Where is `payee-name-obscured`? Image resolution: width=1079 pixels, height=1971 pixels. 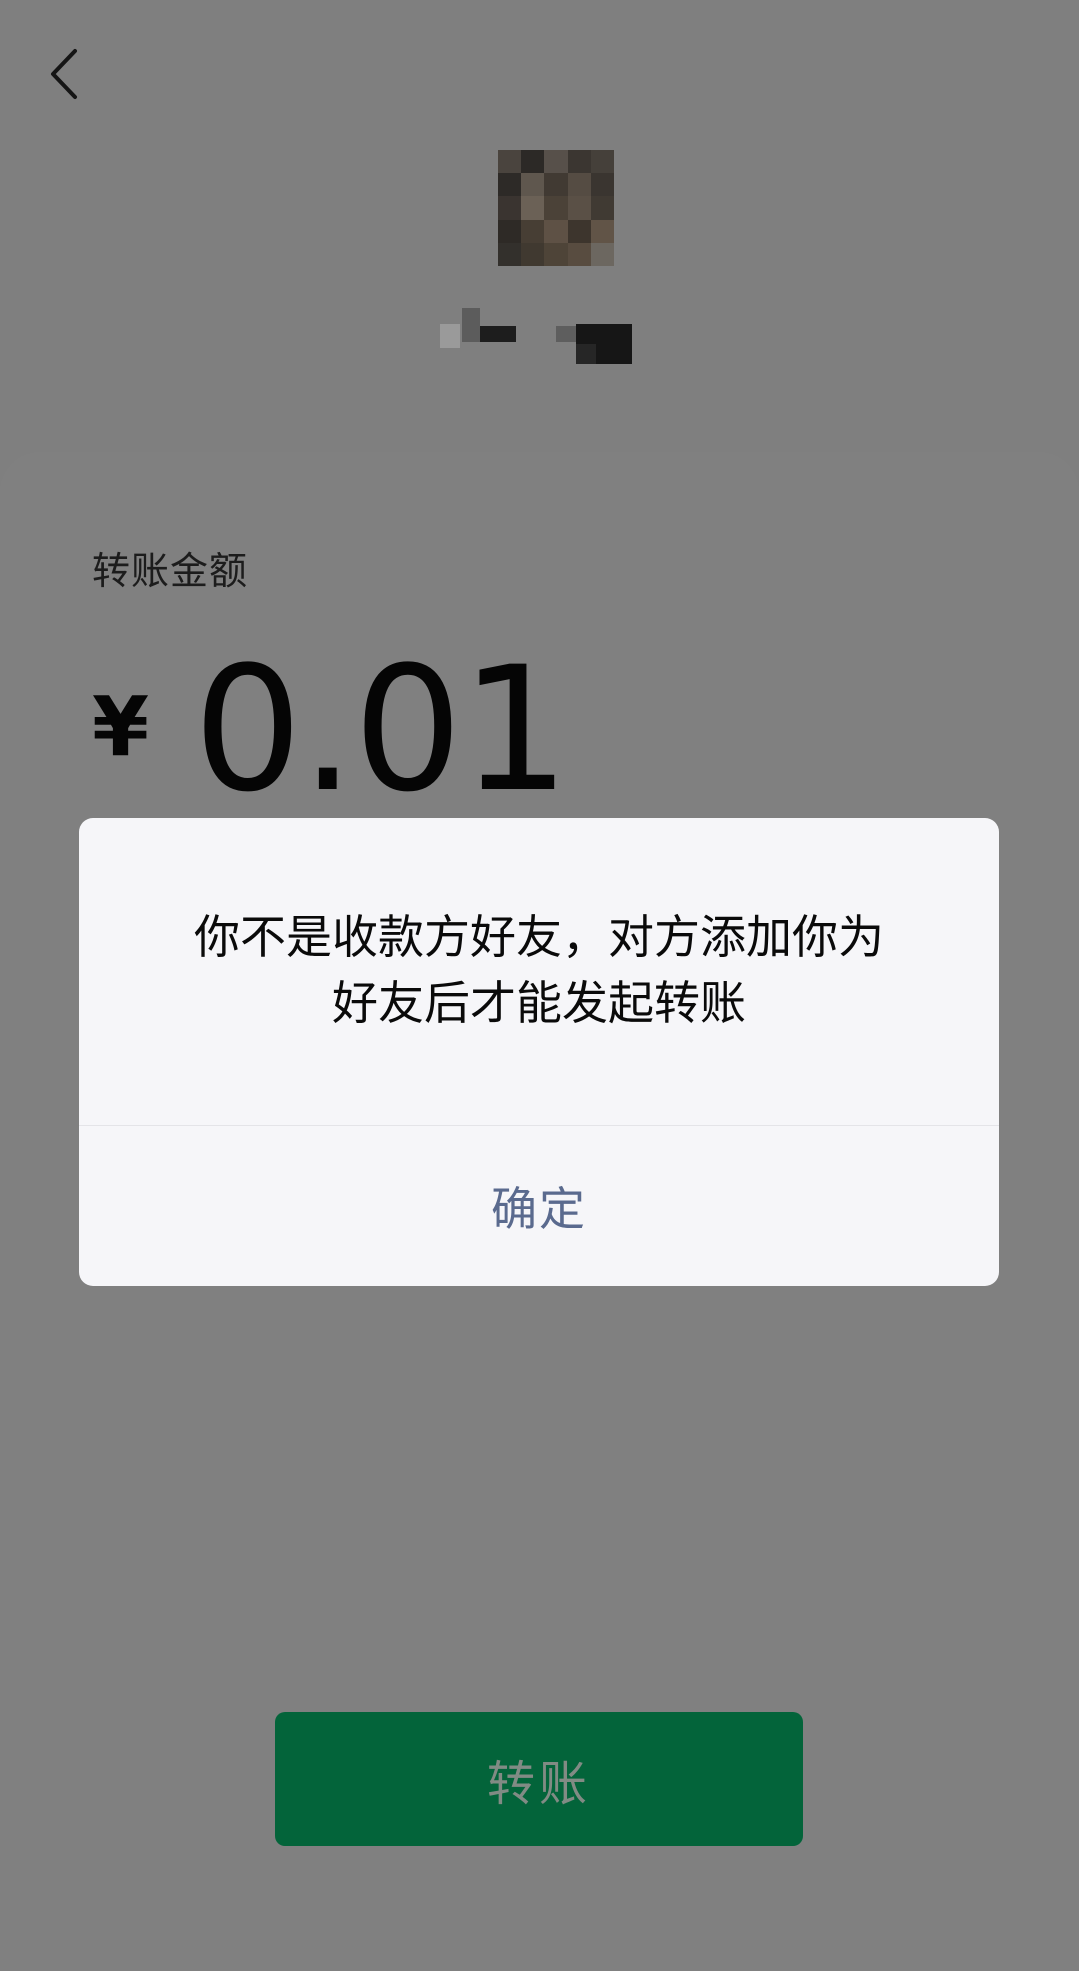
payee-name-obscured is located at coordinates (537, 334).